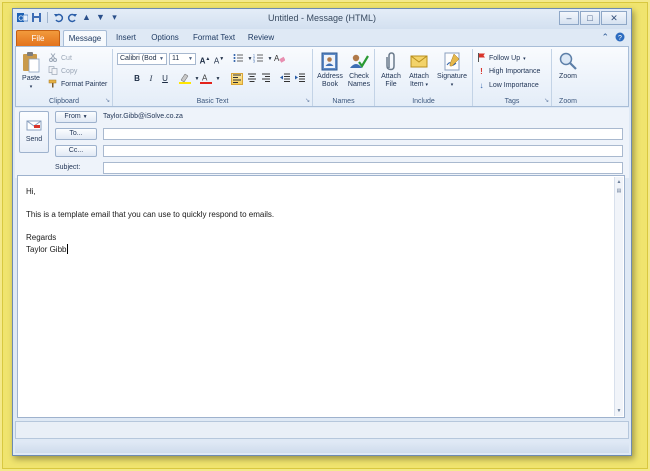 This screenshot has width=650, height=471. Describe the element at coordinates (322, 430) in the screenshot. I see `people-pane-bar` at that location.